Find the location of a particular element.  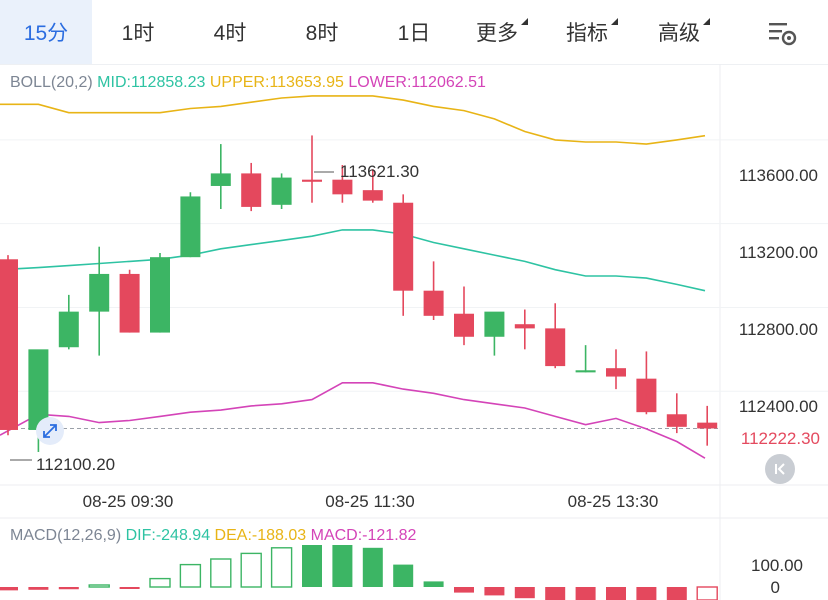

boll-upper-line is located at coordinates (353, 120).